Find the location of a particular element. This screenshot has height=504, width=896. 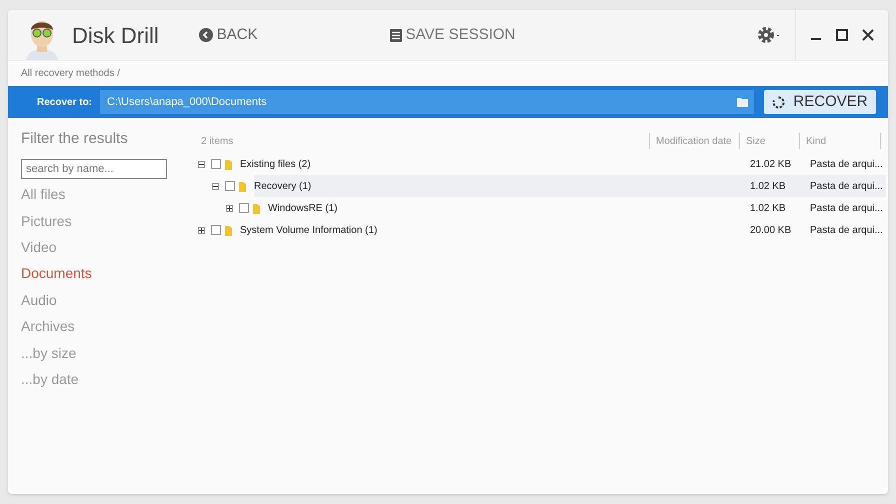

size-cell-text: 20.00 KB is located at coordinates (770, 231).